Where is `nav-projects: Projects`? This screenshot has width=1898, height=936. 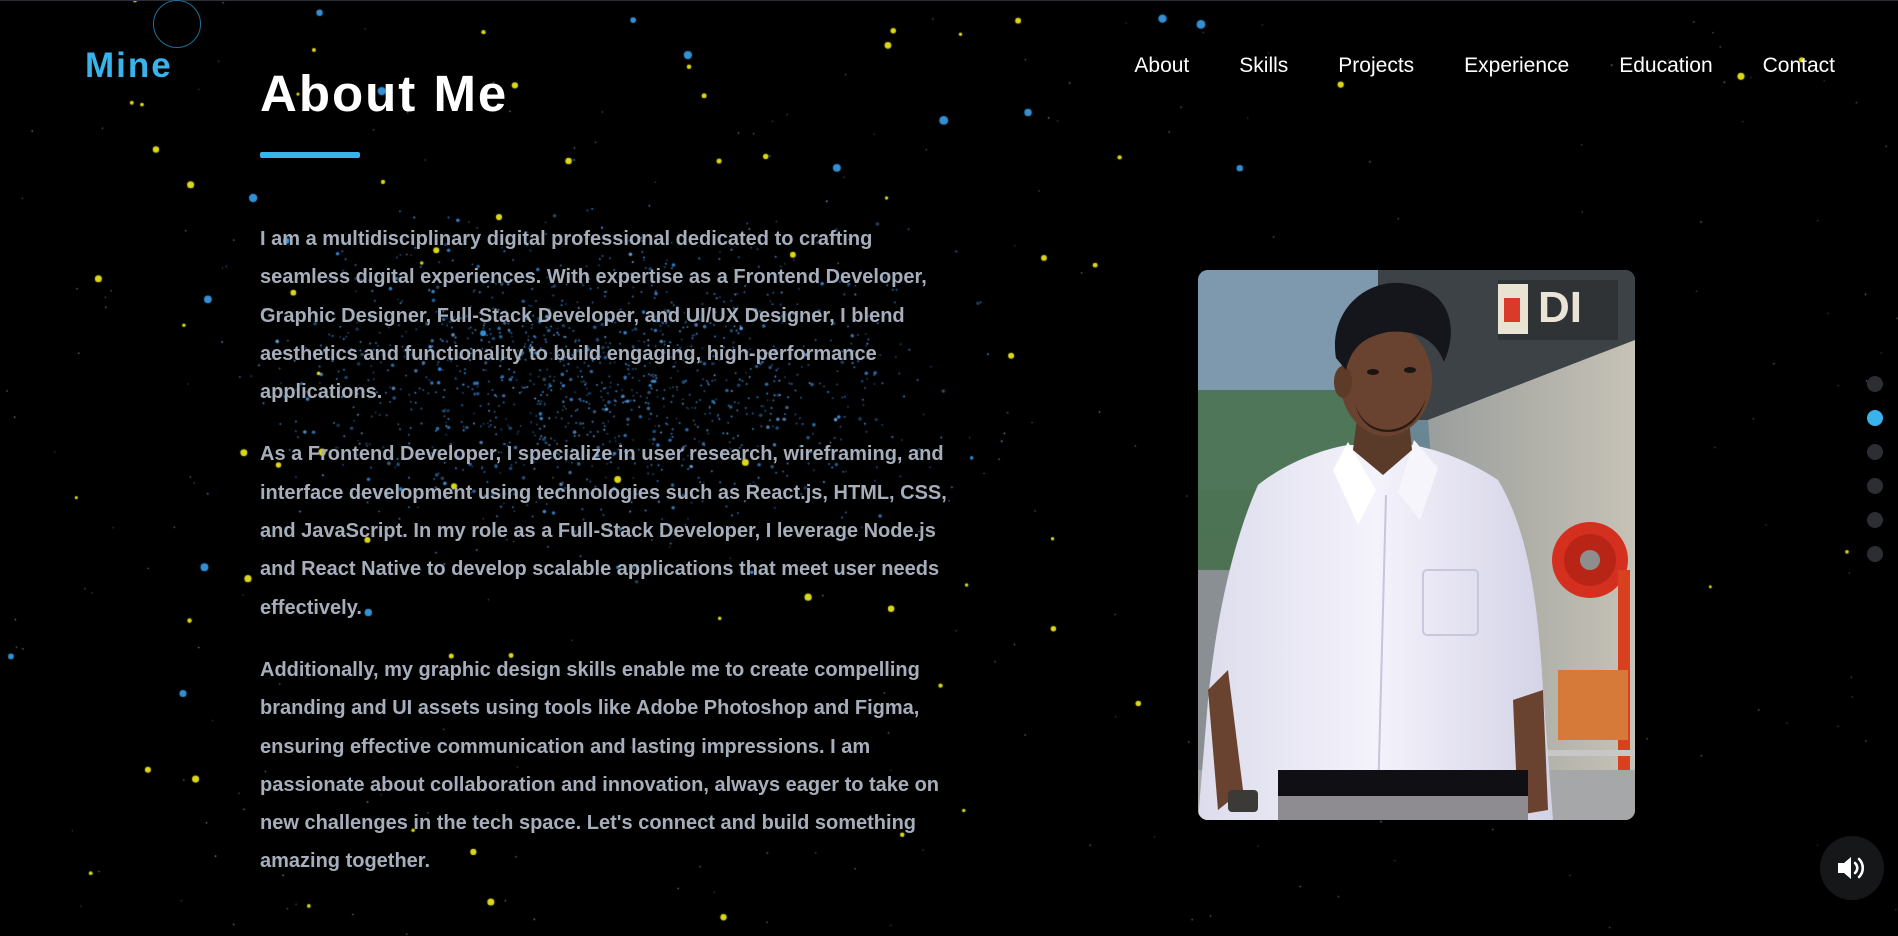
nav-projects: Projects is located at coordinates (1376, 66).